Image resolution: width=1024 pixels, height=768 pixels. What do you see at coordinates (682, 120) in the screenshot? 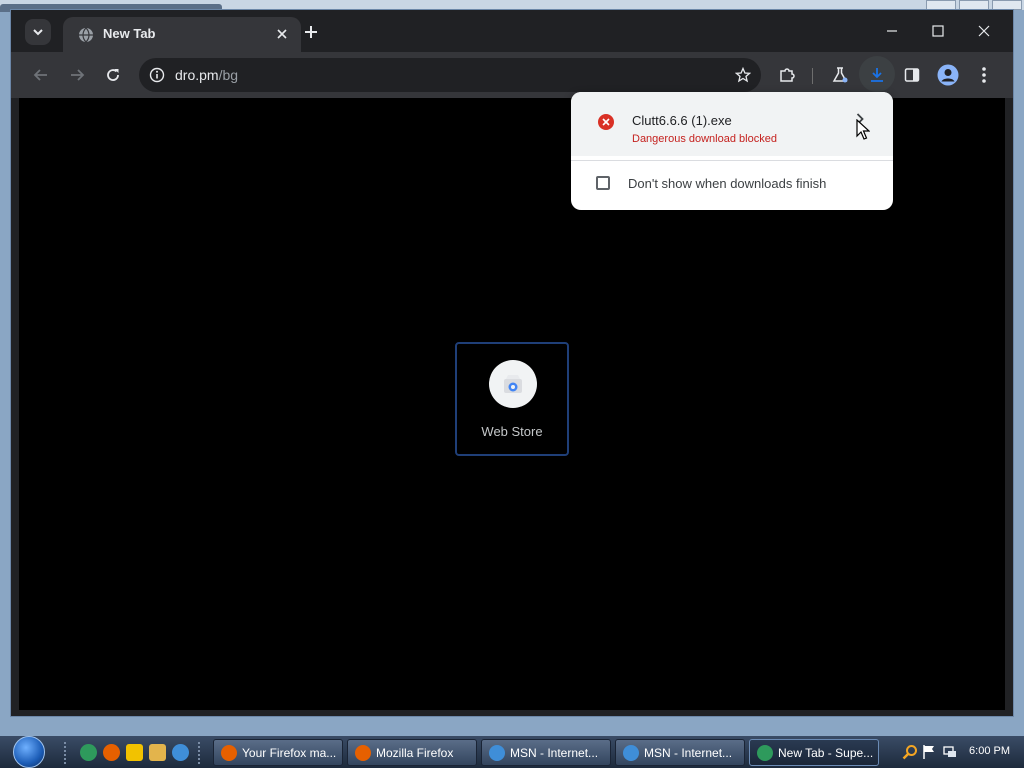
I see `download-filename: Clutt6.6.6 (1).exe` at bounding box center [682, 120].